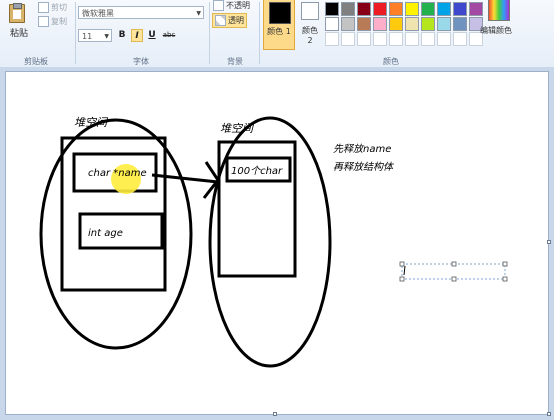  What do you see at coordinates (17, 13) in the screenshot?
I see `clipboard-icon` at bounding box center [17, 13].